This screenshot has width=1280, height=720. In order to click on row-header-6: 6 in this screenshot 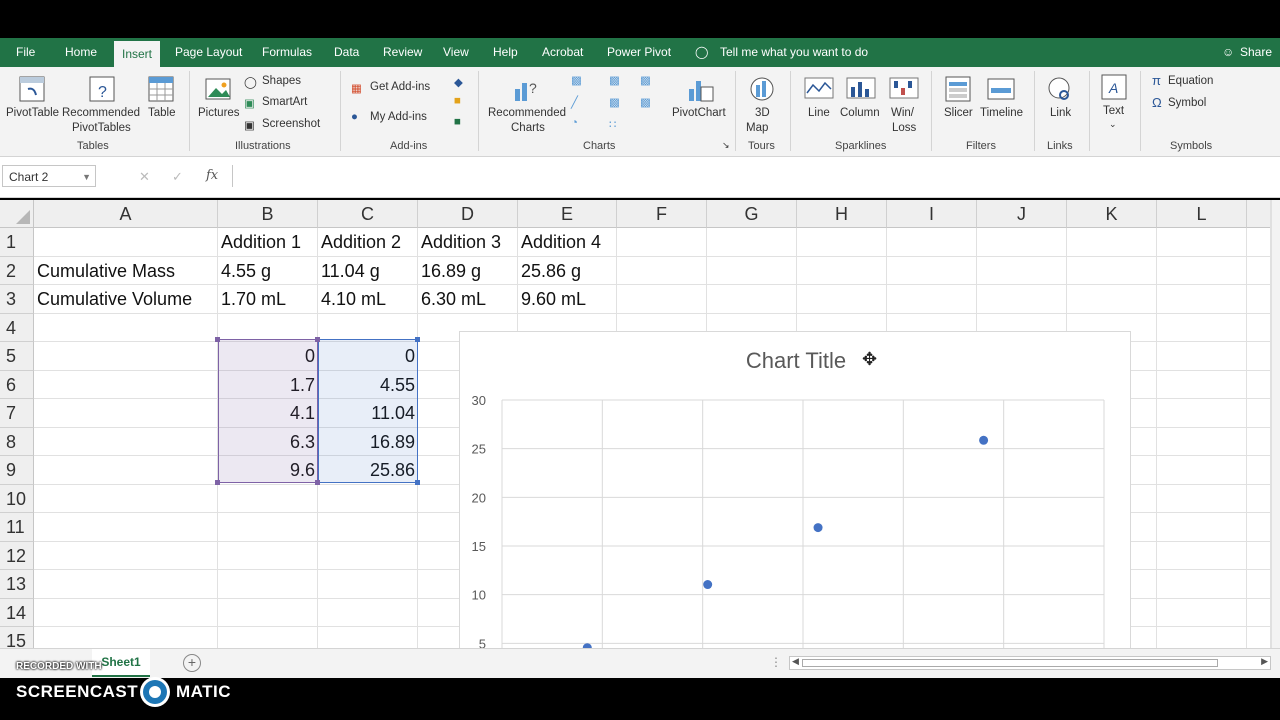, I will do `click(17, 384)`.